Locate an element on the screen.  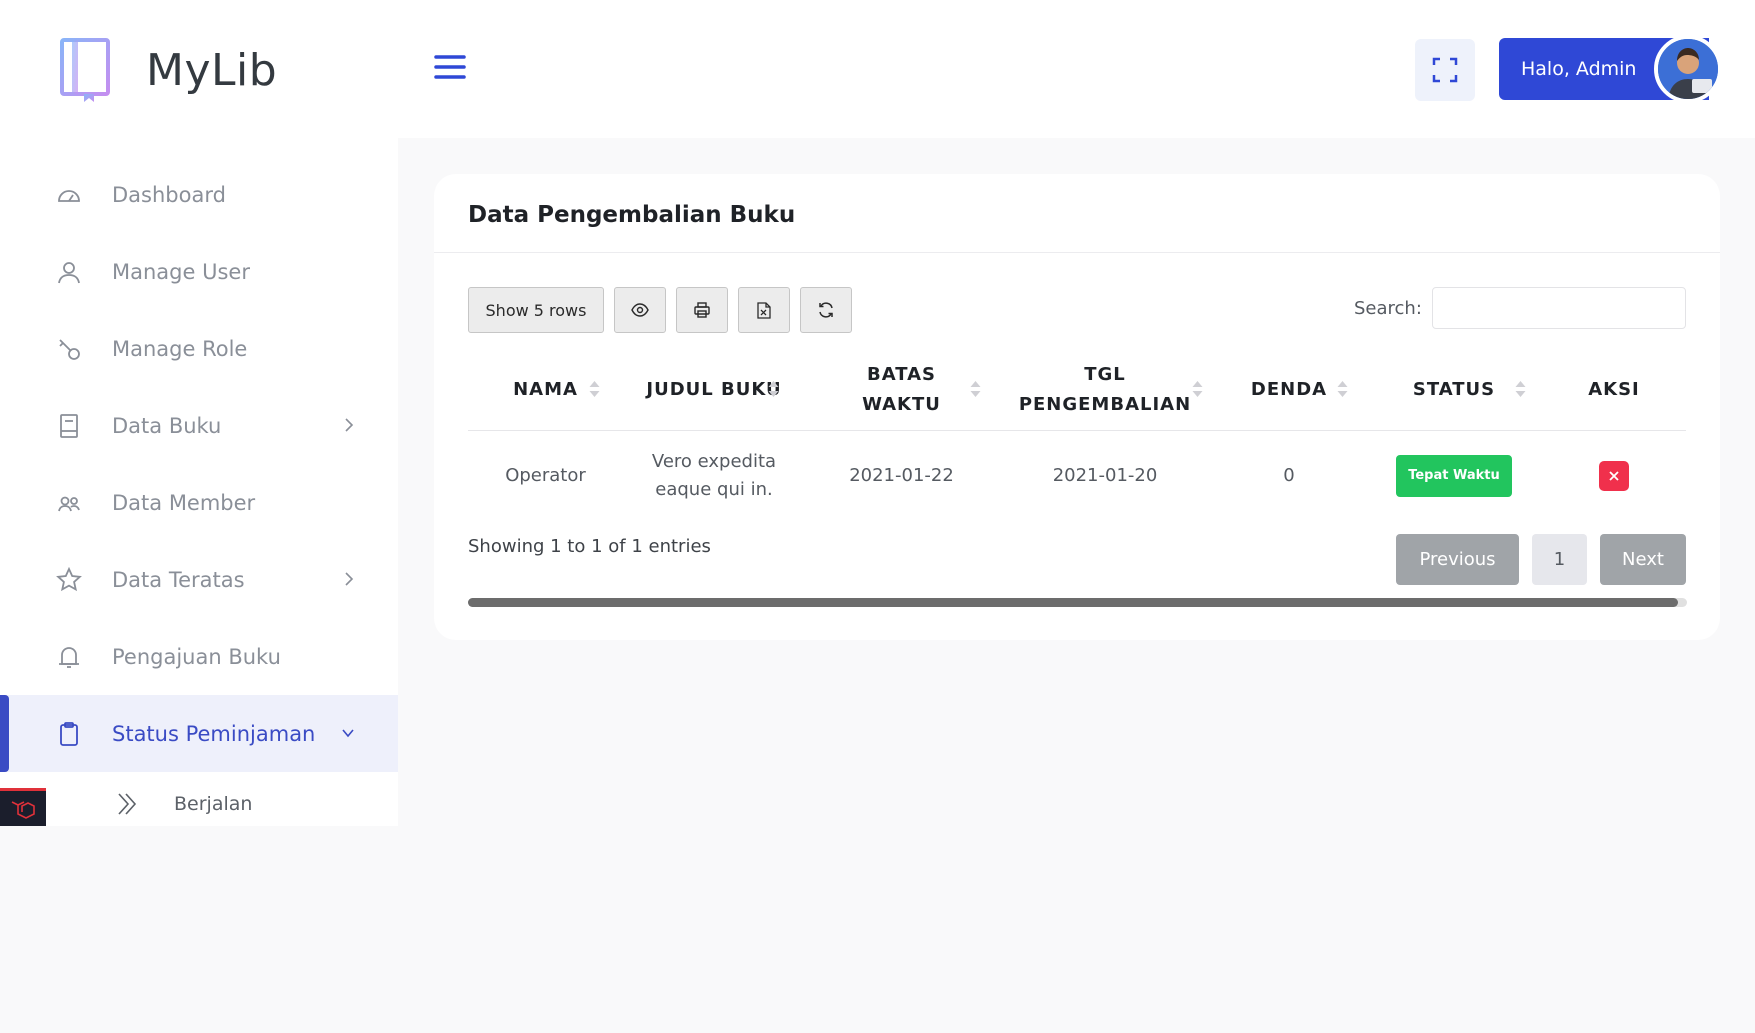
sidebar-item-data-buku: Data Buku is located at coordinates (199, 425).